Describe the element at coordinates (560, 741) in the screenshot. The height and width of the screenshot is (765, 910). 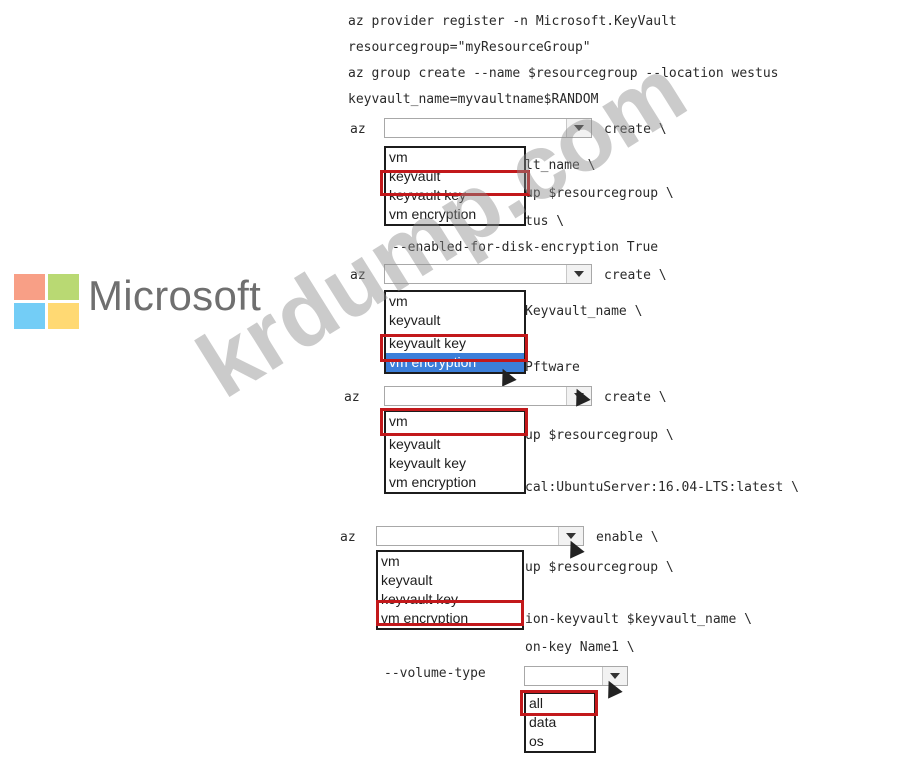
I see `option-os: os` at that location.